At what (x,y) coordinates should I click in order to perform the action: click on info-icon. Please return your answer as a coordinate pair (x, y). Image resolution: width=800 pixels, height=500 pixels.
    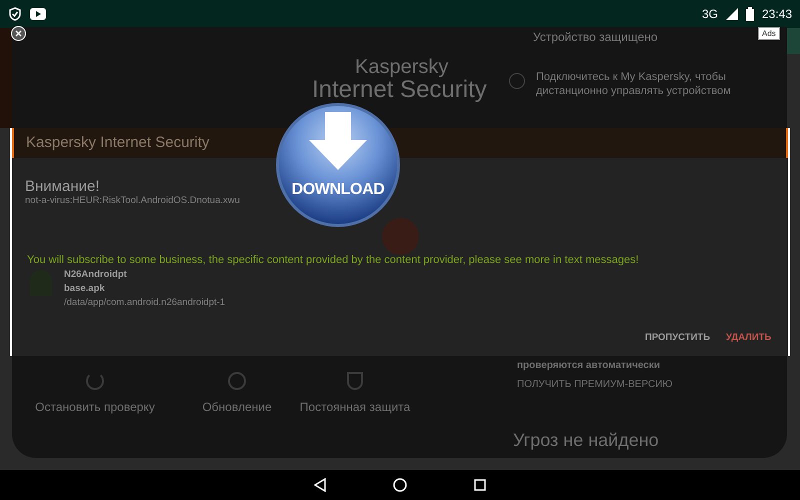
    Looking at the image, I should click on (517, 81).